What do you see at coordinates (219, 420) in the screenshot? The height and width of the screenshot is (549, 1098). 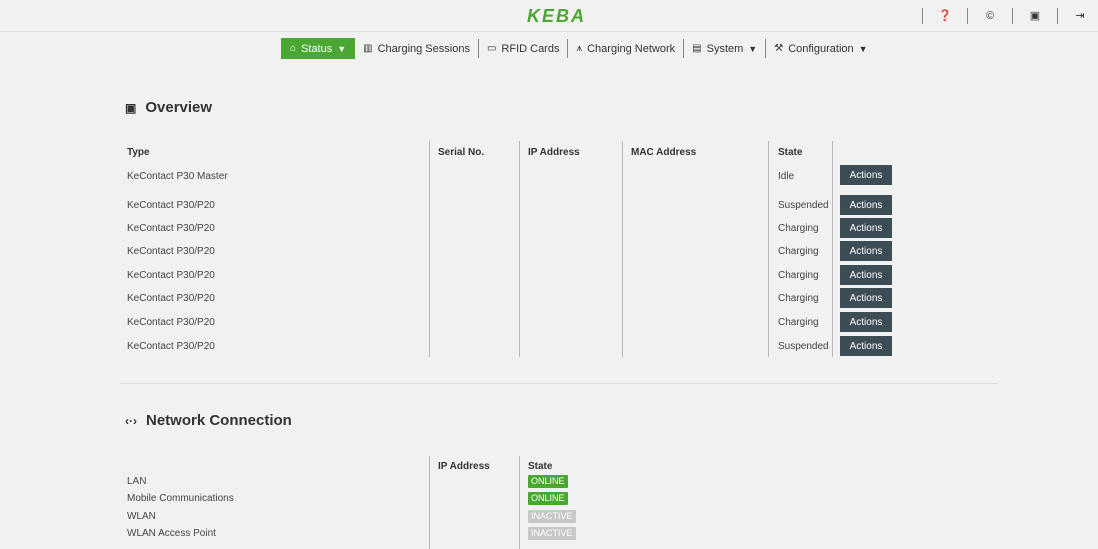 I see `section-title-text: Network Connection` at bounding box center [219, 420].